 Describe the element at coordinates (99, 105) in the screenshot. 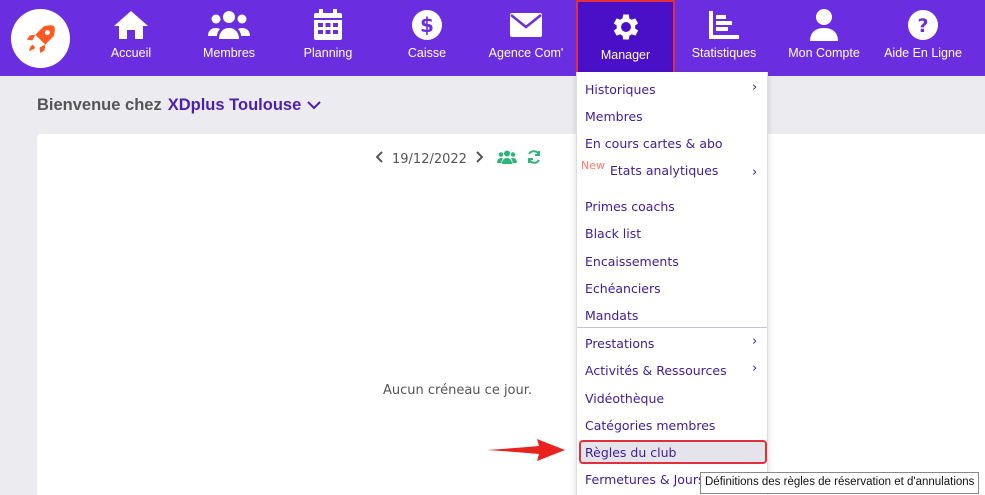

I see `welcome-prefix: Bienvenue chez` at that location.